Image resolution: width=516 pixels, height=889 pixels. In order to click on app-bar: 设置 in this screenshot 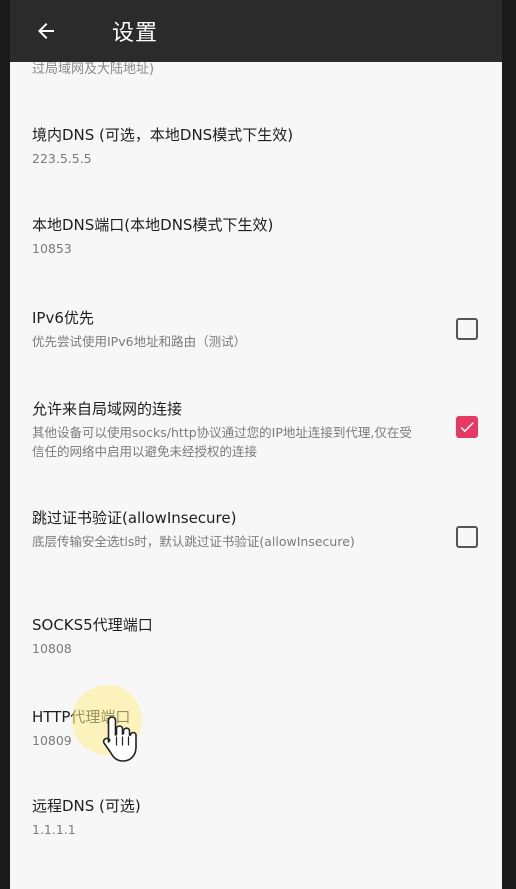, I will do `click(256, 31)`.